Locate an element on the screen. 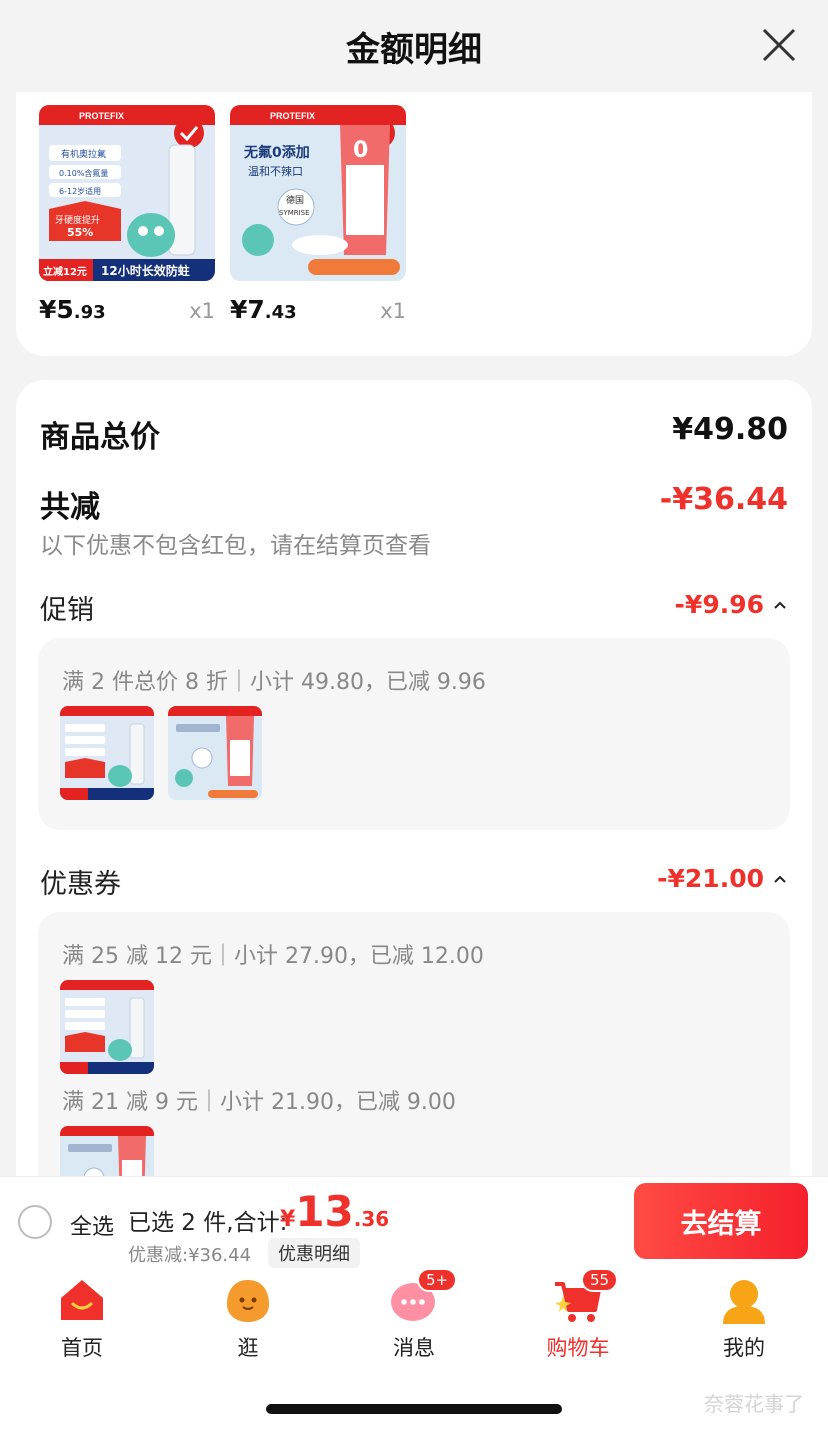  promotion-label: 促销 is located at coordinates (67, 610).